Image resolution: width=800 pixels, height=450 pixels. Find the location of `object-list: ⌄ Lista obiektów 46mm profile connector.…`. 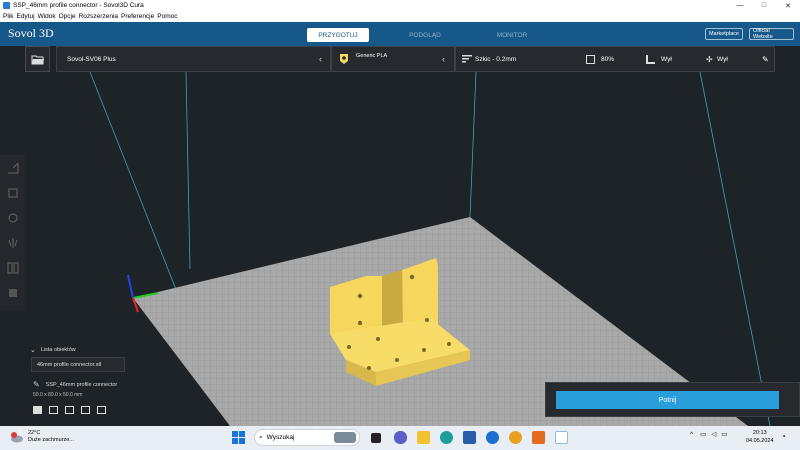

object-list: ⌄ Lista obiektów 46mm profile connector.… is located at coordinates (77, 359).